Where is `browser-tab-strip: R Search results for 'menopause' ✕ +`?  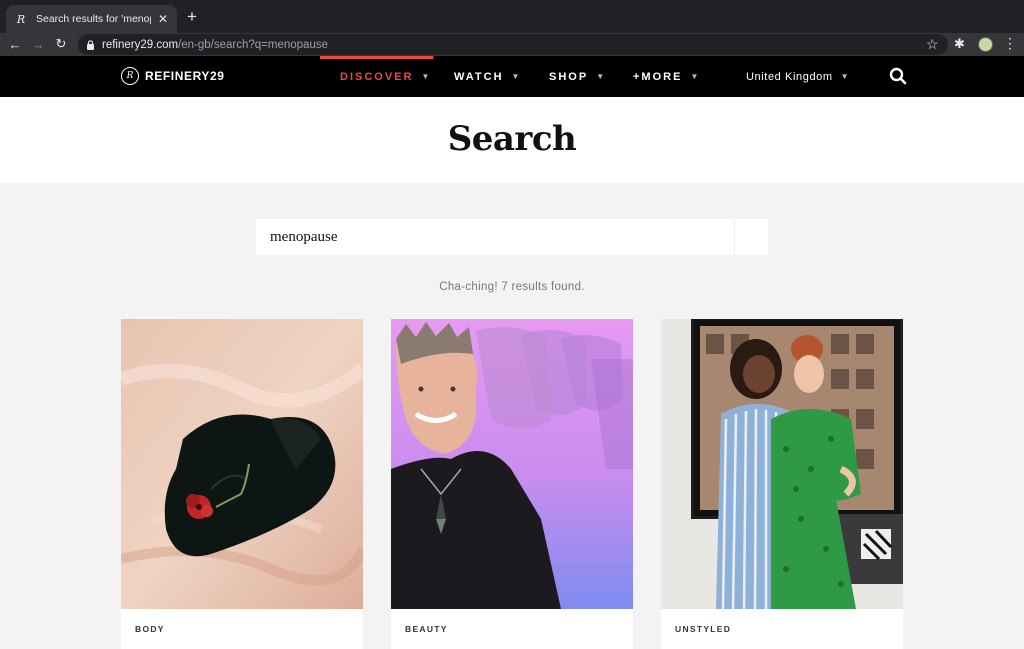
browser-tab-strip: R Search results for 'menopause' ✕ + is located at coordinates (512, 16).